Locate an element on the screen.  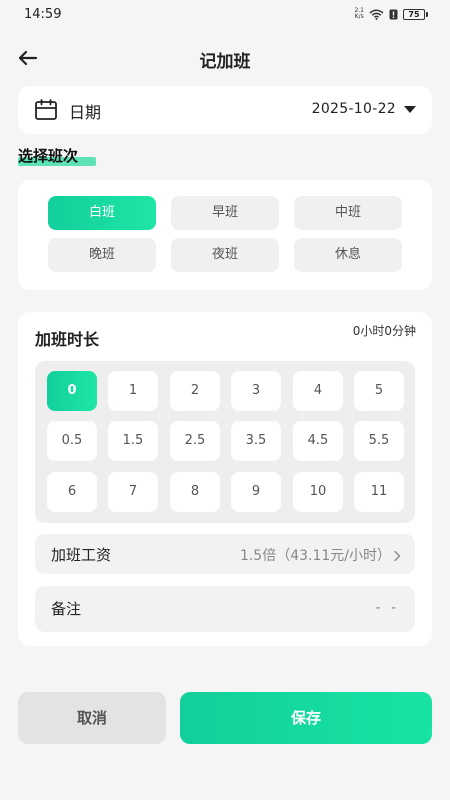
note-row: 备注 - - is located at coordinates (225, 609).